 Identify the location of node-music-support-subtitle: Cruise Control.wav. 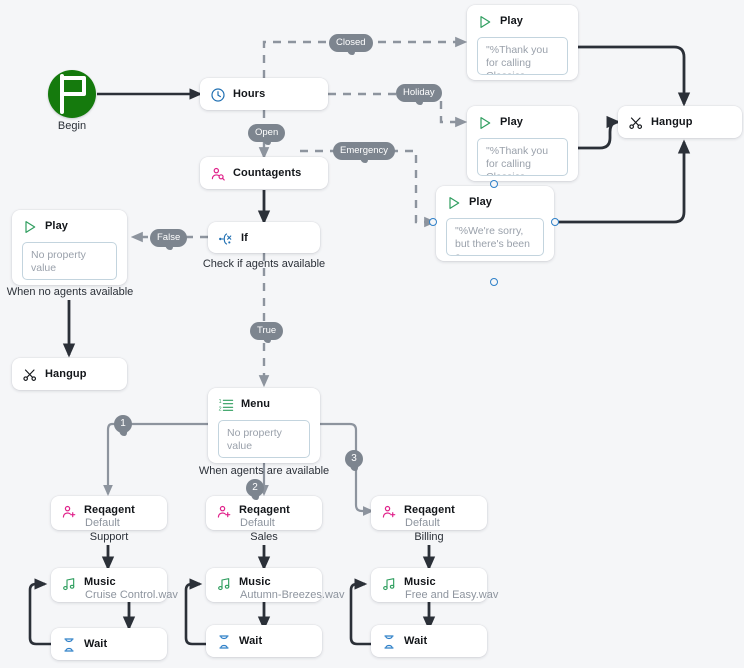
(131, 595).